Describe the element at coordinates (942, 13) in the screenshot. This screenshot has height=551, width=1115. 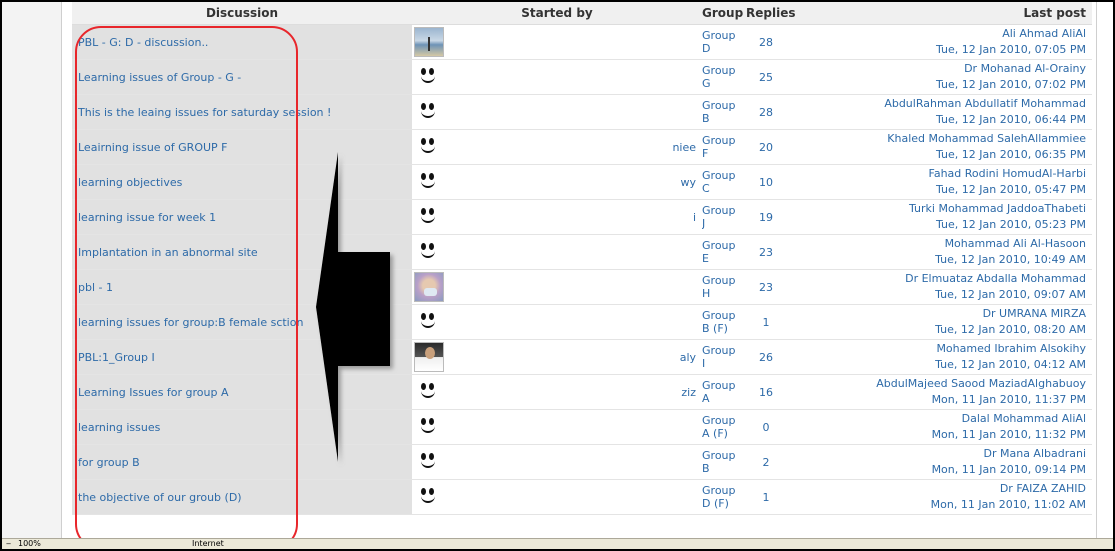
I see `header-last-post: Last post` at that location.